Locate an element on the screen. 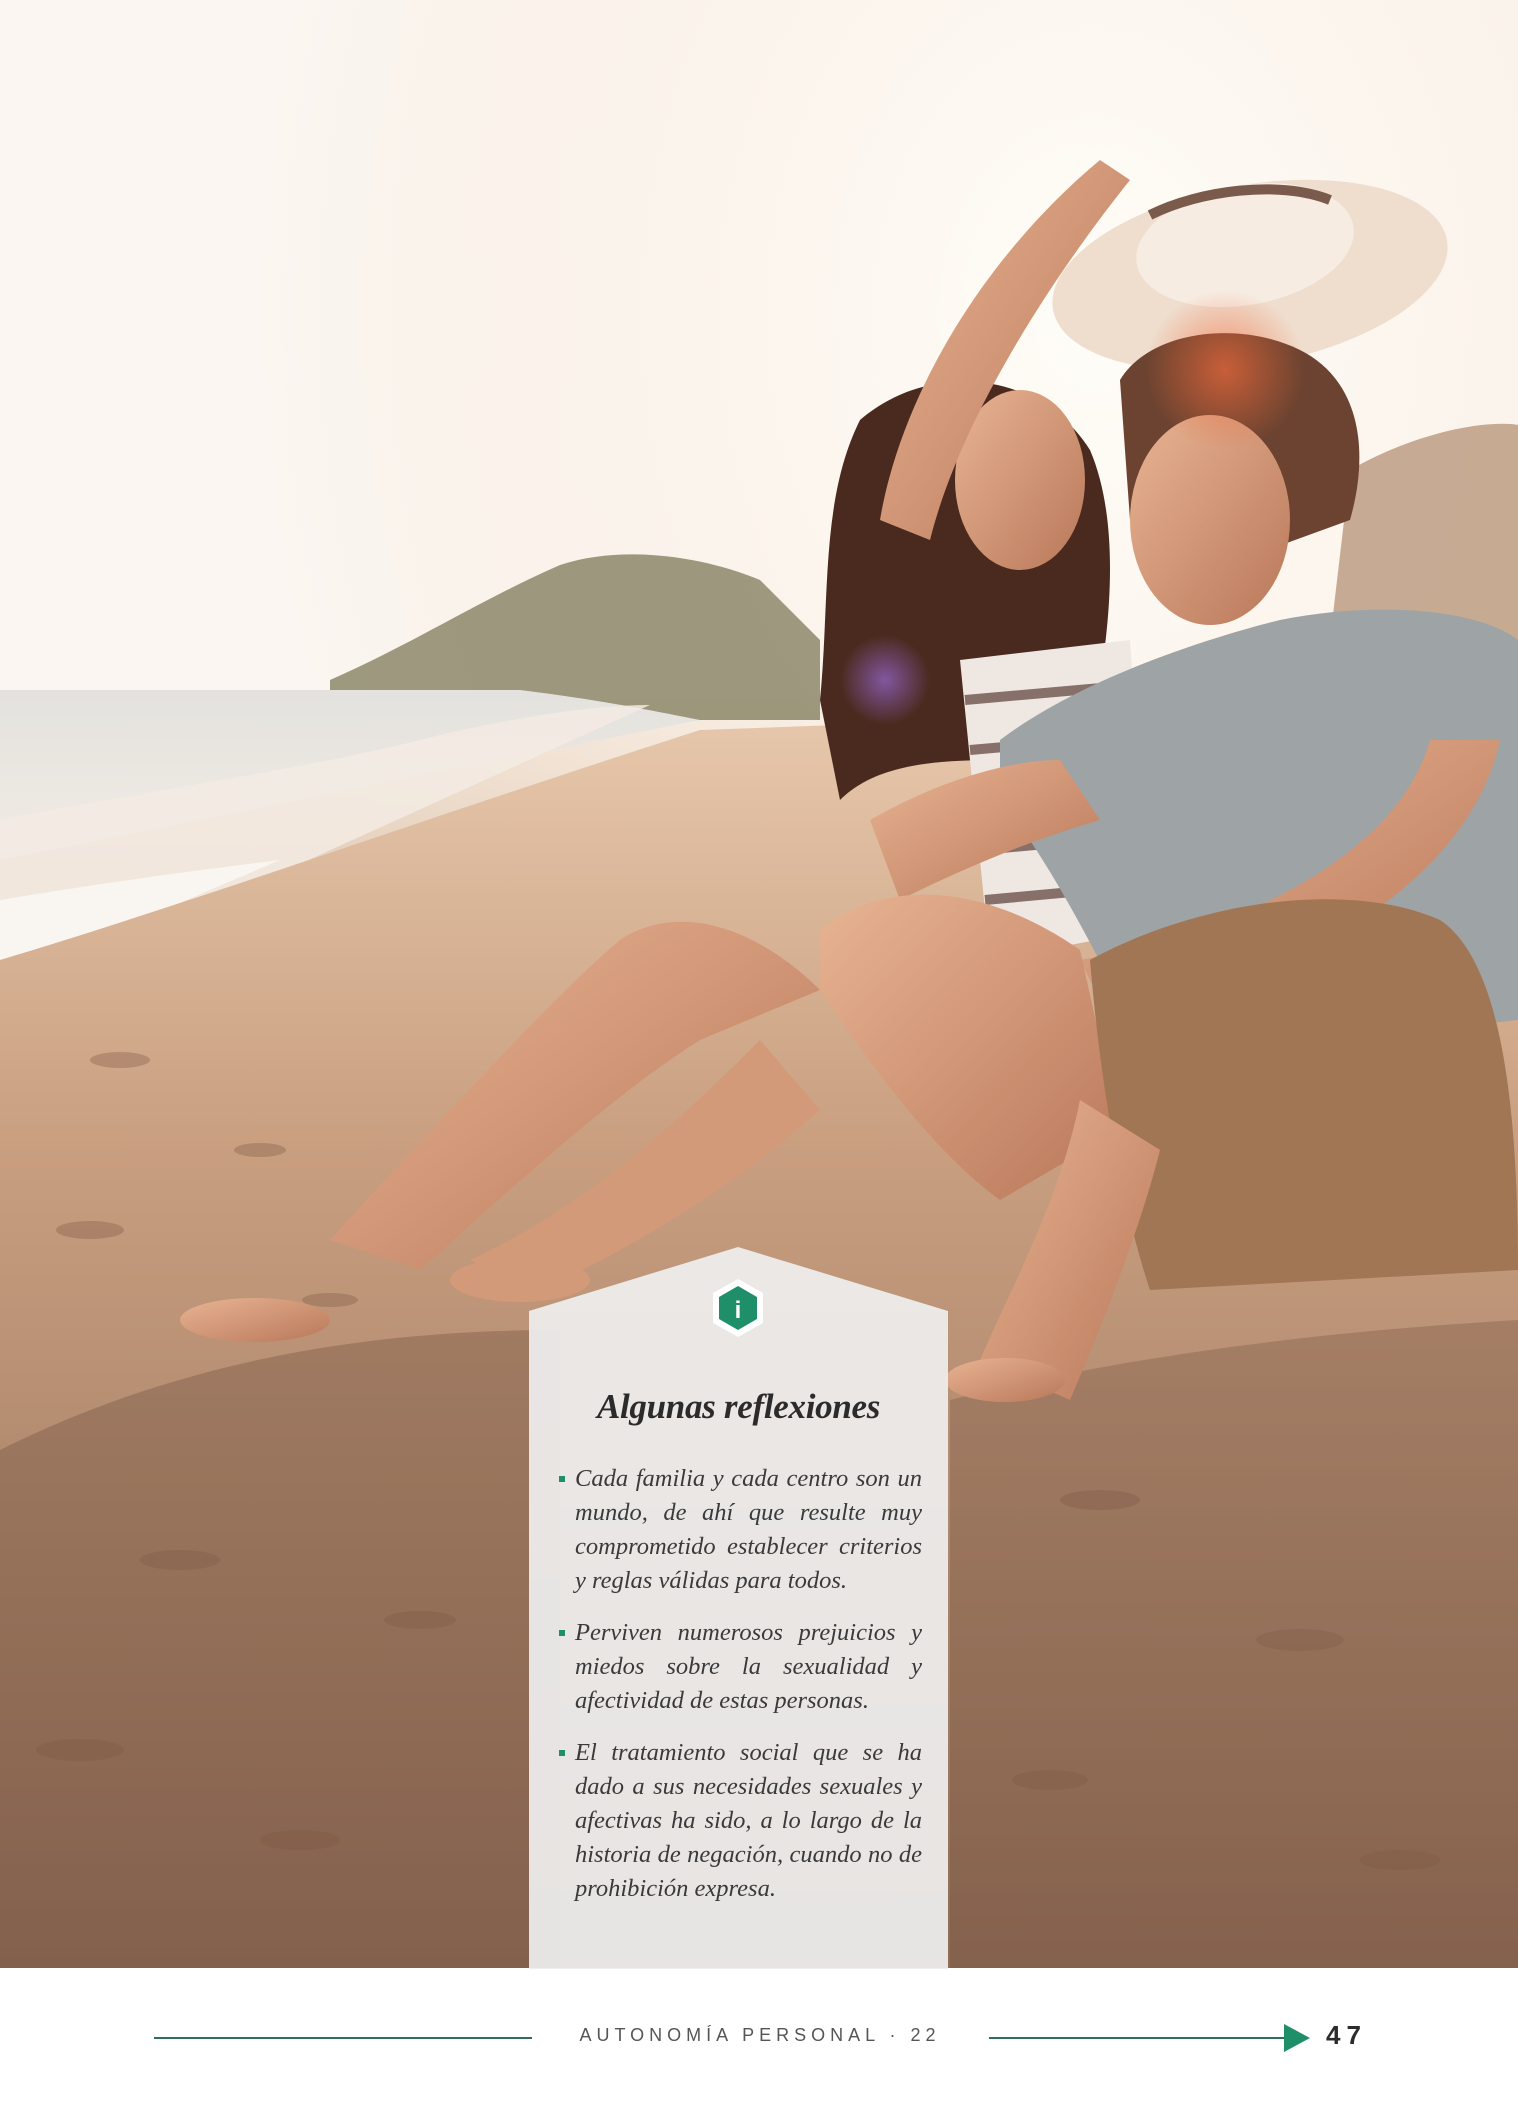 The height and width of the screenshot is (2123, 1518). page-number: 47 is located at coordinates (1346, 2035).